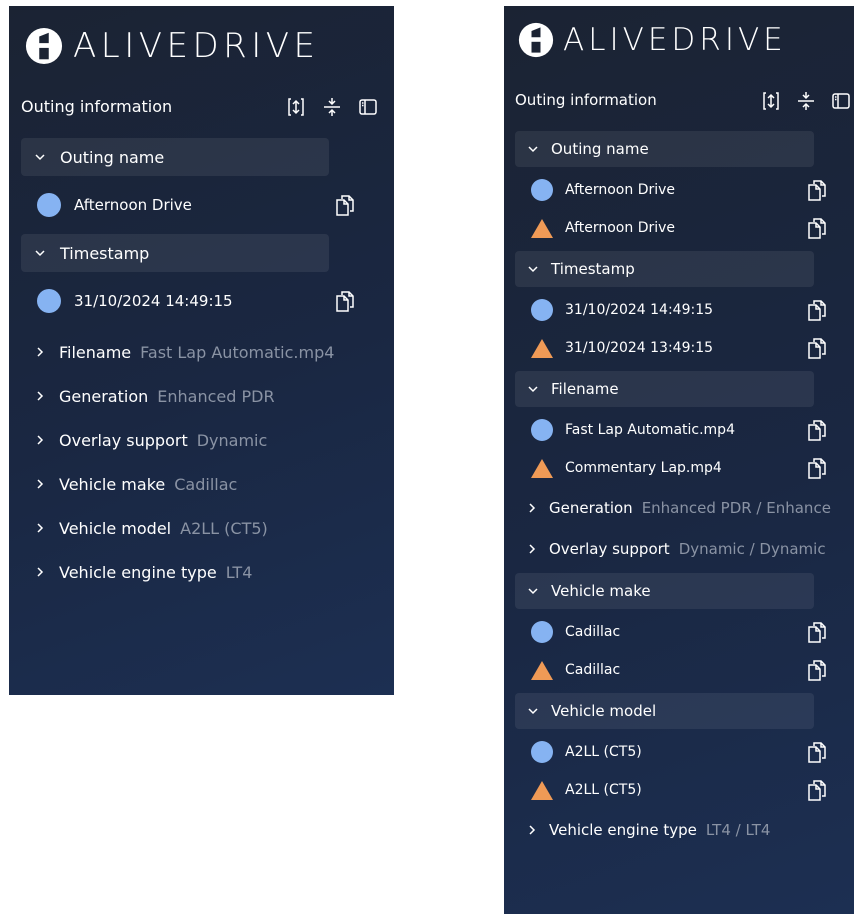 This screenshot has height=914, width=854. Describe the element at coordinates (620, 190) in the screenshot. I see `value-text: Afternoon Drive` at that location.